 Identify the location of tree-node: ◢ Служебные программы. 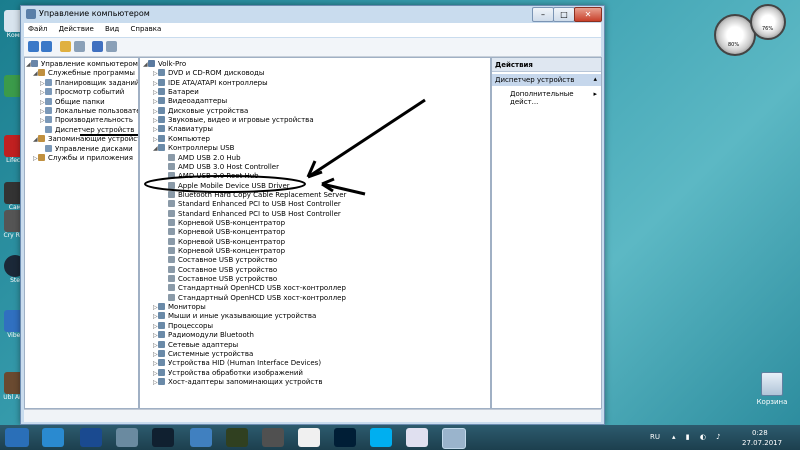
(84, 73).